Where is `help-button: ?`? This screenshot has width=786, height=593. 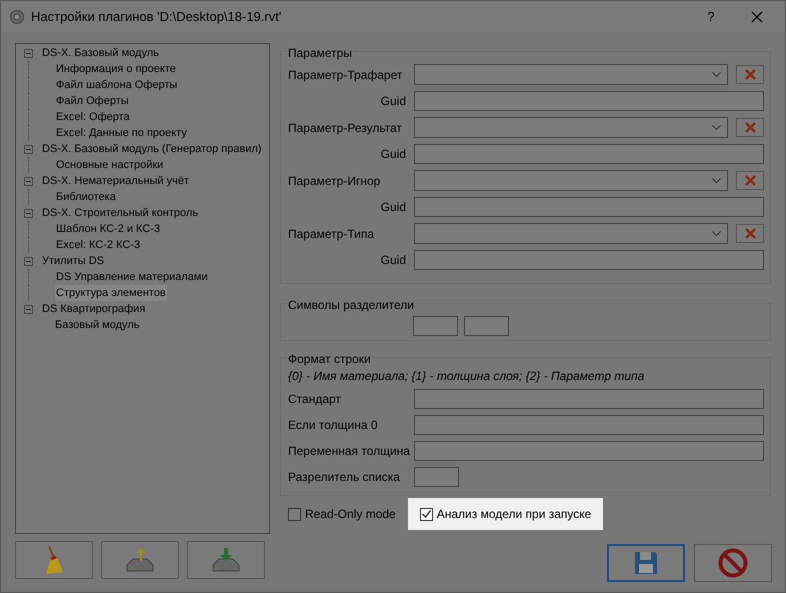
help-button: ? is located at coordinates (711, 16).